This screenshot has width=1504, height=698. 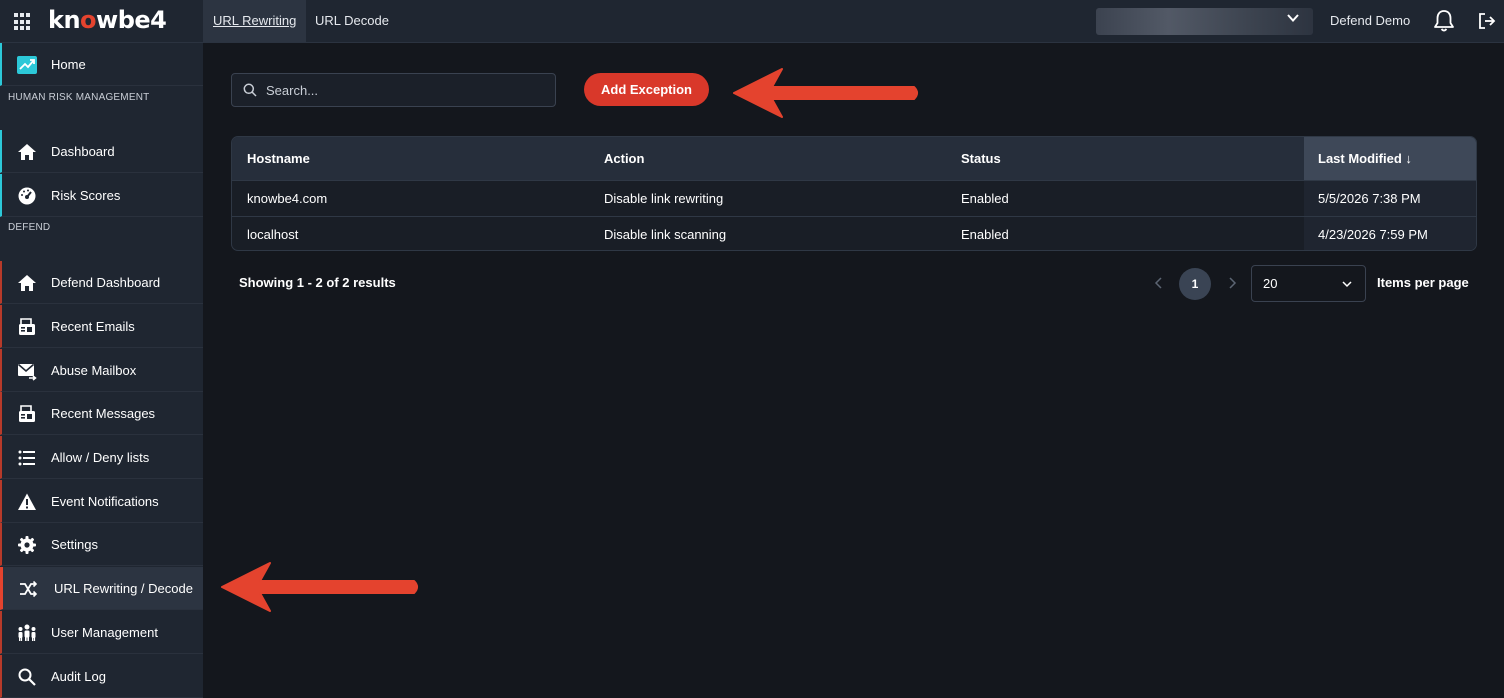 I want to click on cell-hostname: localhost, so click(x=273, y=234).